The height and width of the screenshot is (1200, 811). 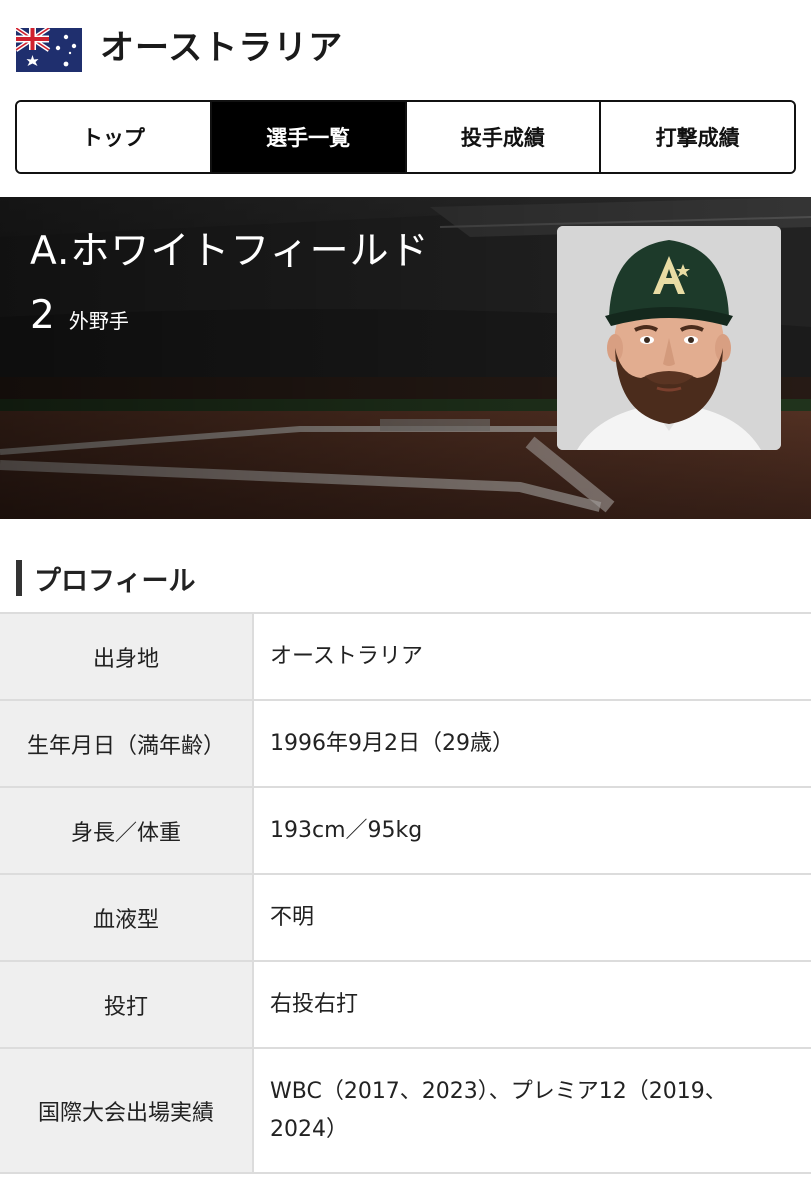 I want to click on section-heading: プロフィール, so click(x=115, y=581).